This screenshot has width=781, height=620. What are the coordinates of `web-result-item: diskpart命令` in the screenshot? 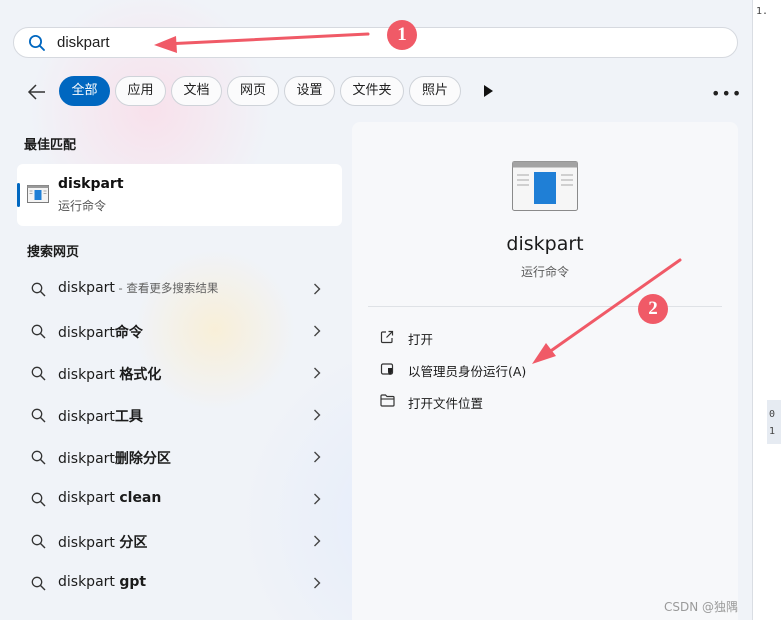 It's located at (179, 331).